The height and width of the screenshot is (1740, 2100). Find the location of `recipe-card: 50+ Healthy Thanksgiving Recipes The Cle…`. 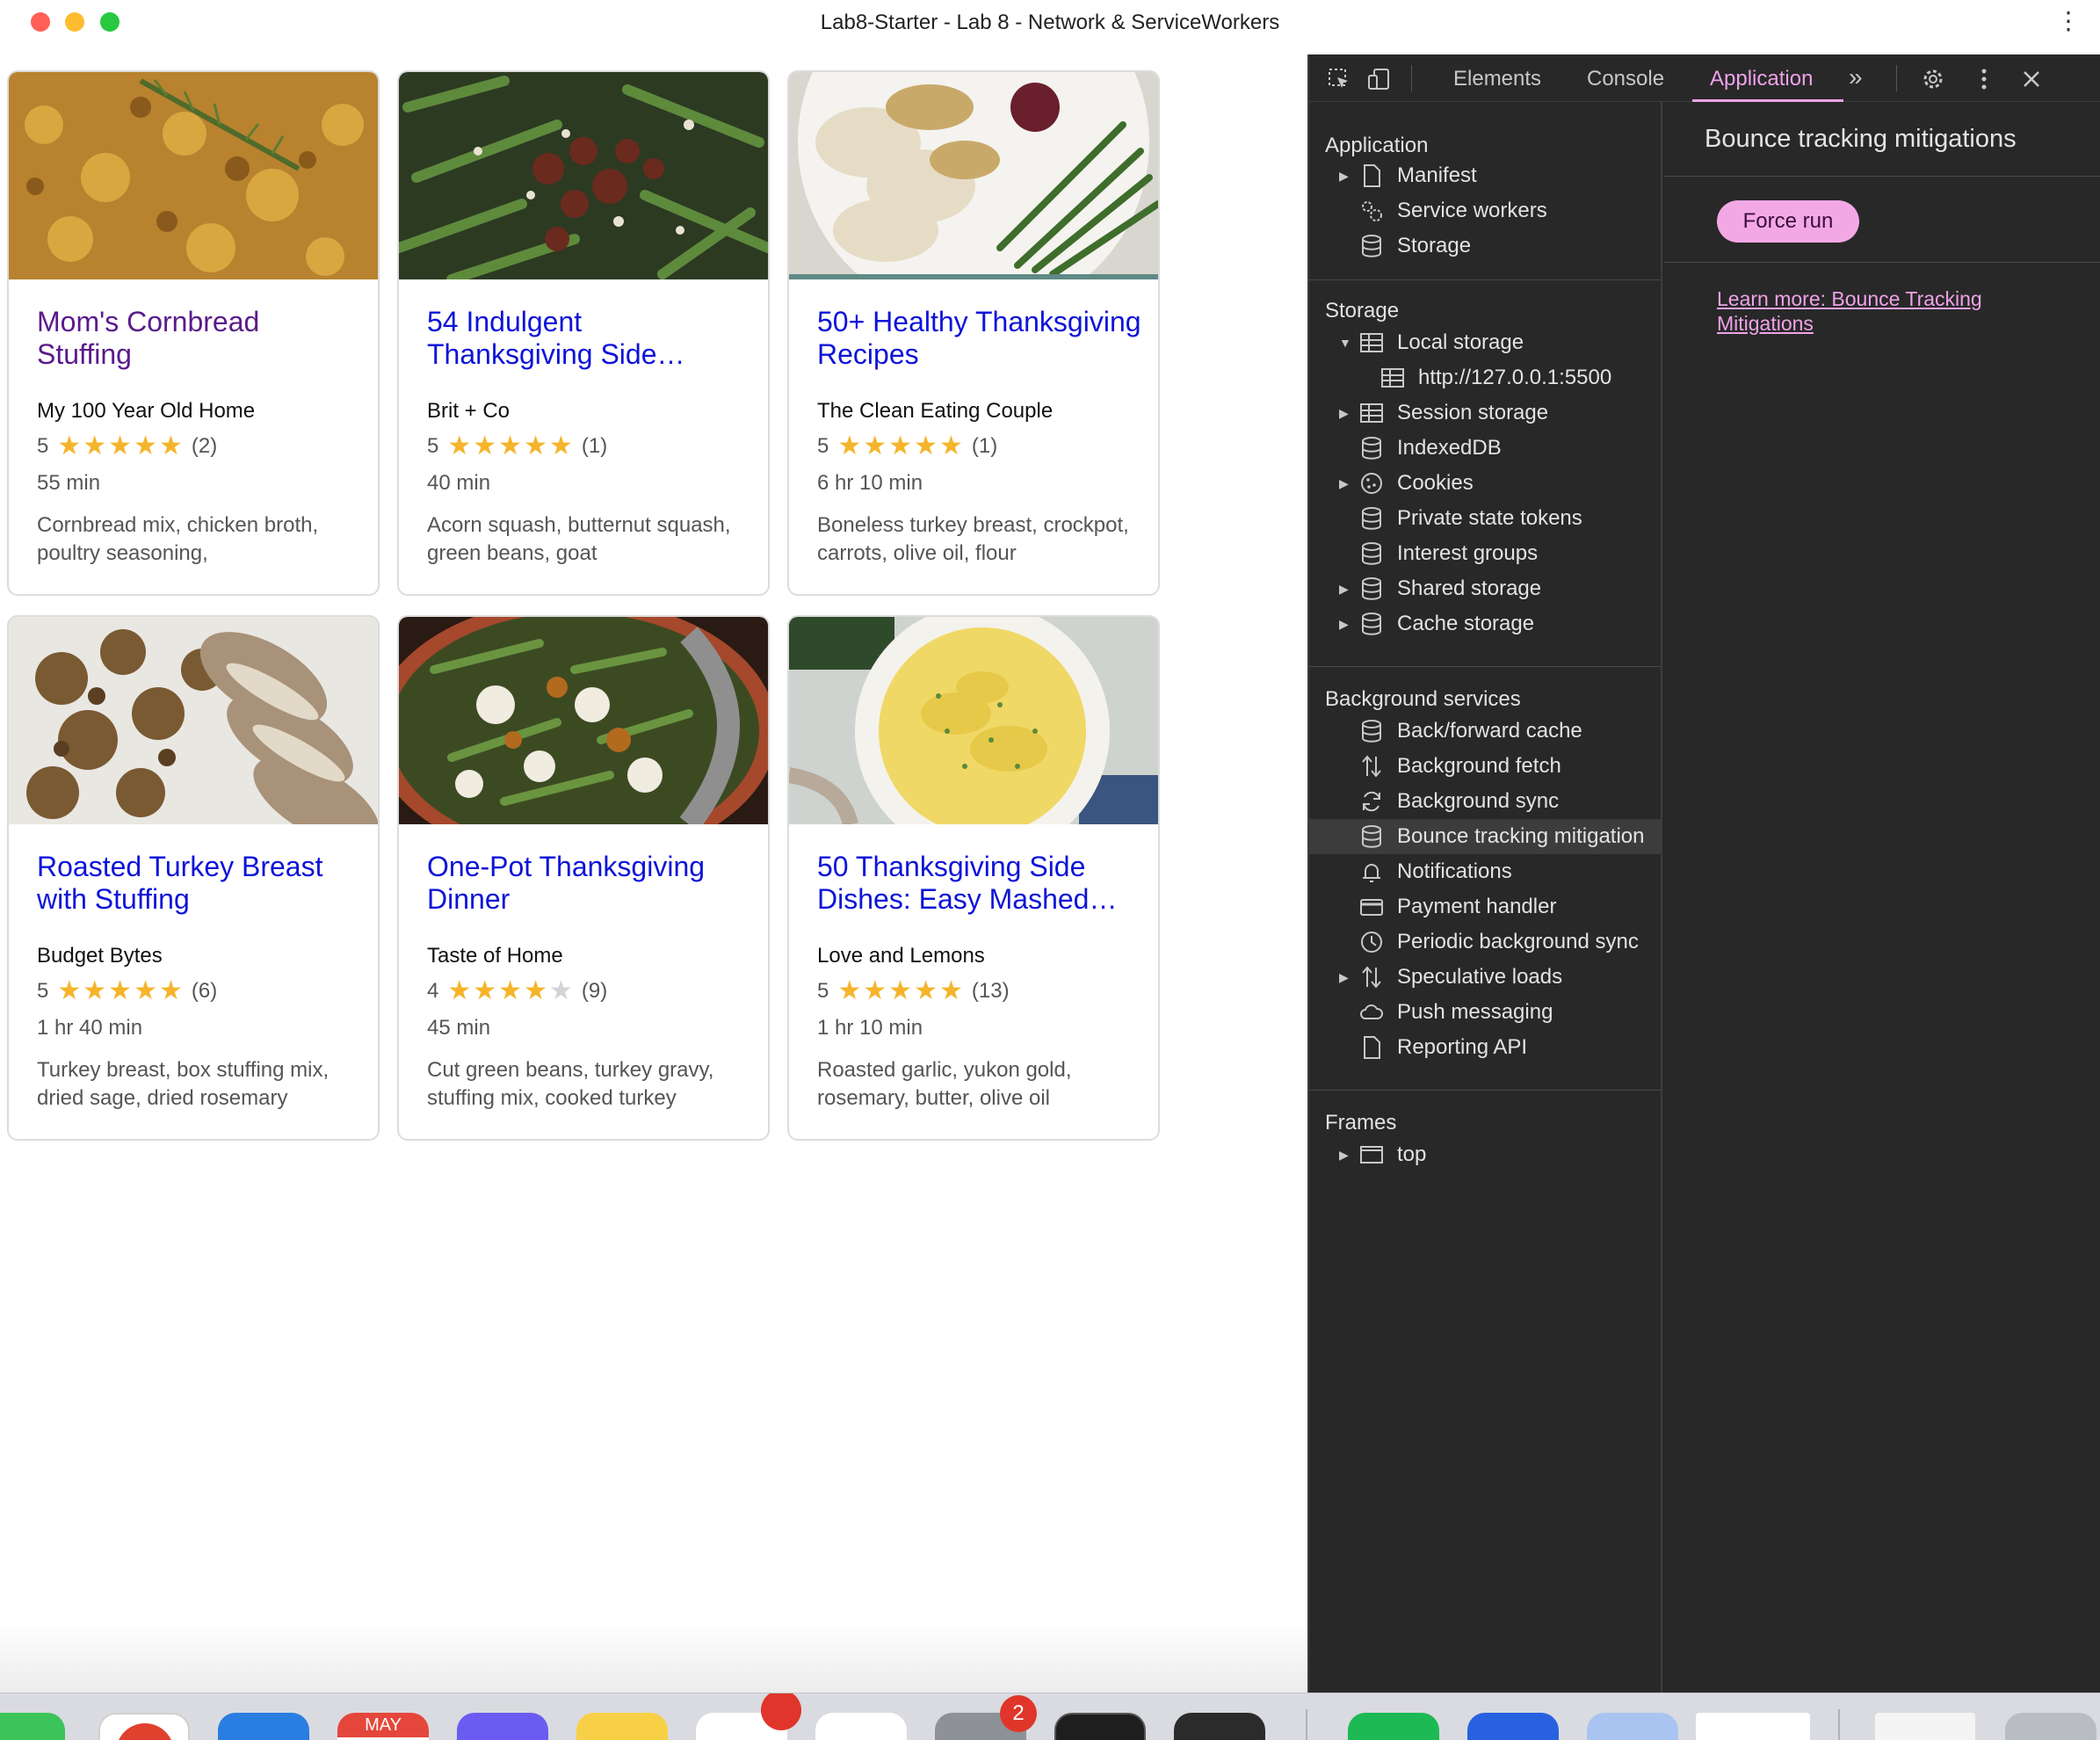

recipe-card: 50+ Healthy Thanksgiving Recipes The Cle… is located at coordinates (973, 333).